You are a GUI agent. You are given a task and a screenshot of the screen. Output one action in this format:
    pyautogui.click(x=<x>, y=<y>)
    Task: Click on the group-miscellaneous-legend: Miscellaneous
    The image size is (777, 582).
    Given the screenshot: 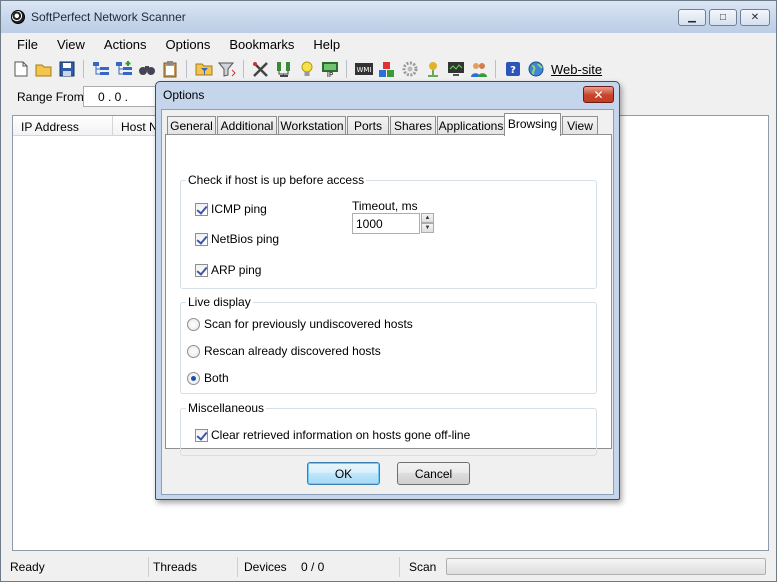 What is the action you would take?
    pyautogui.click(x=226, y=408)
    